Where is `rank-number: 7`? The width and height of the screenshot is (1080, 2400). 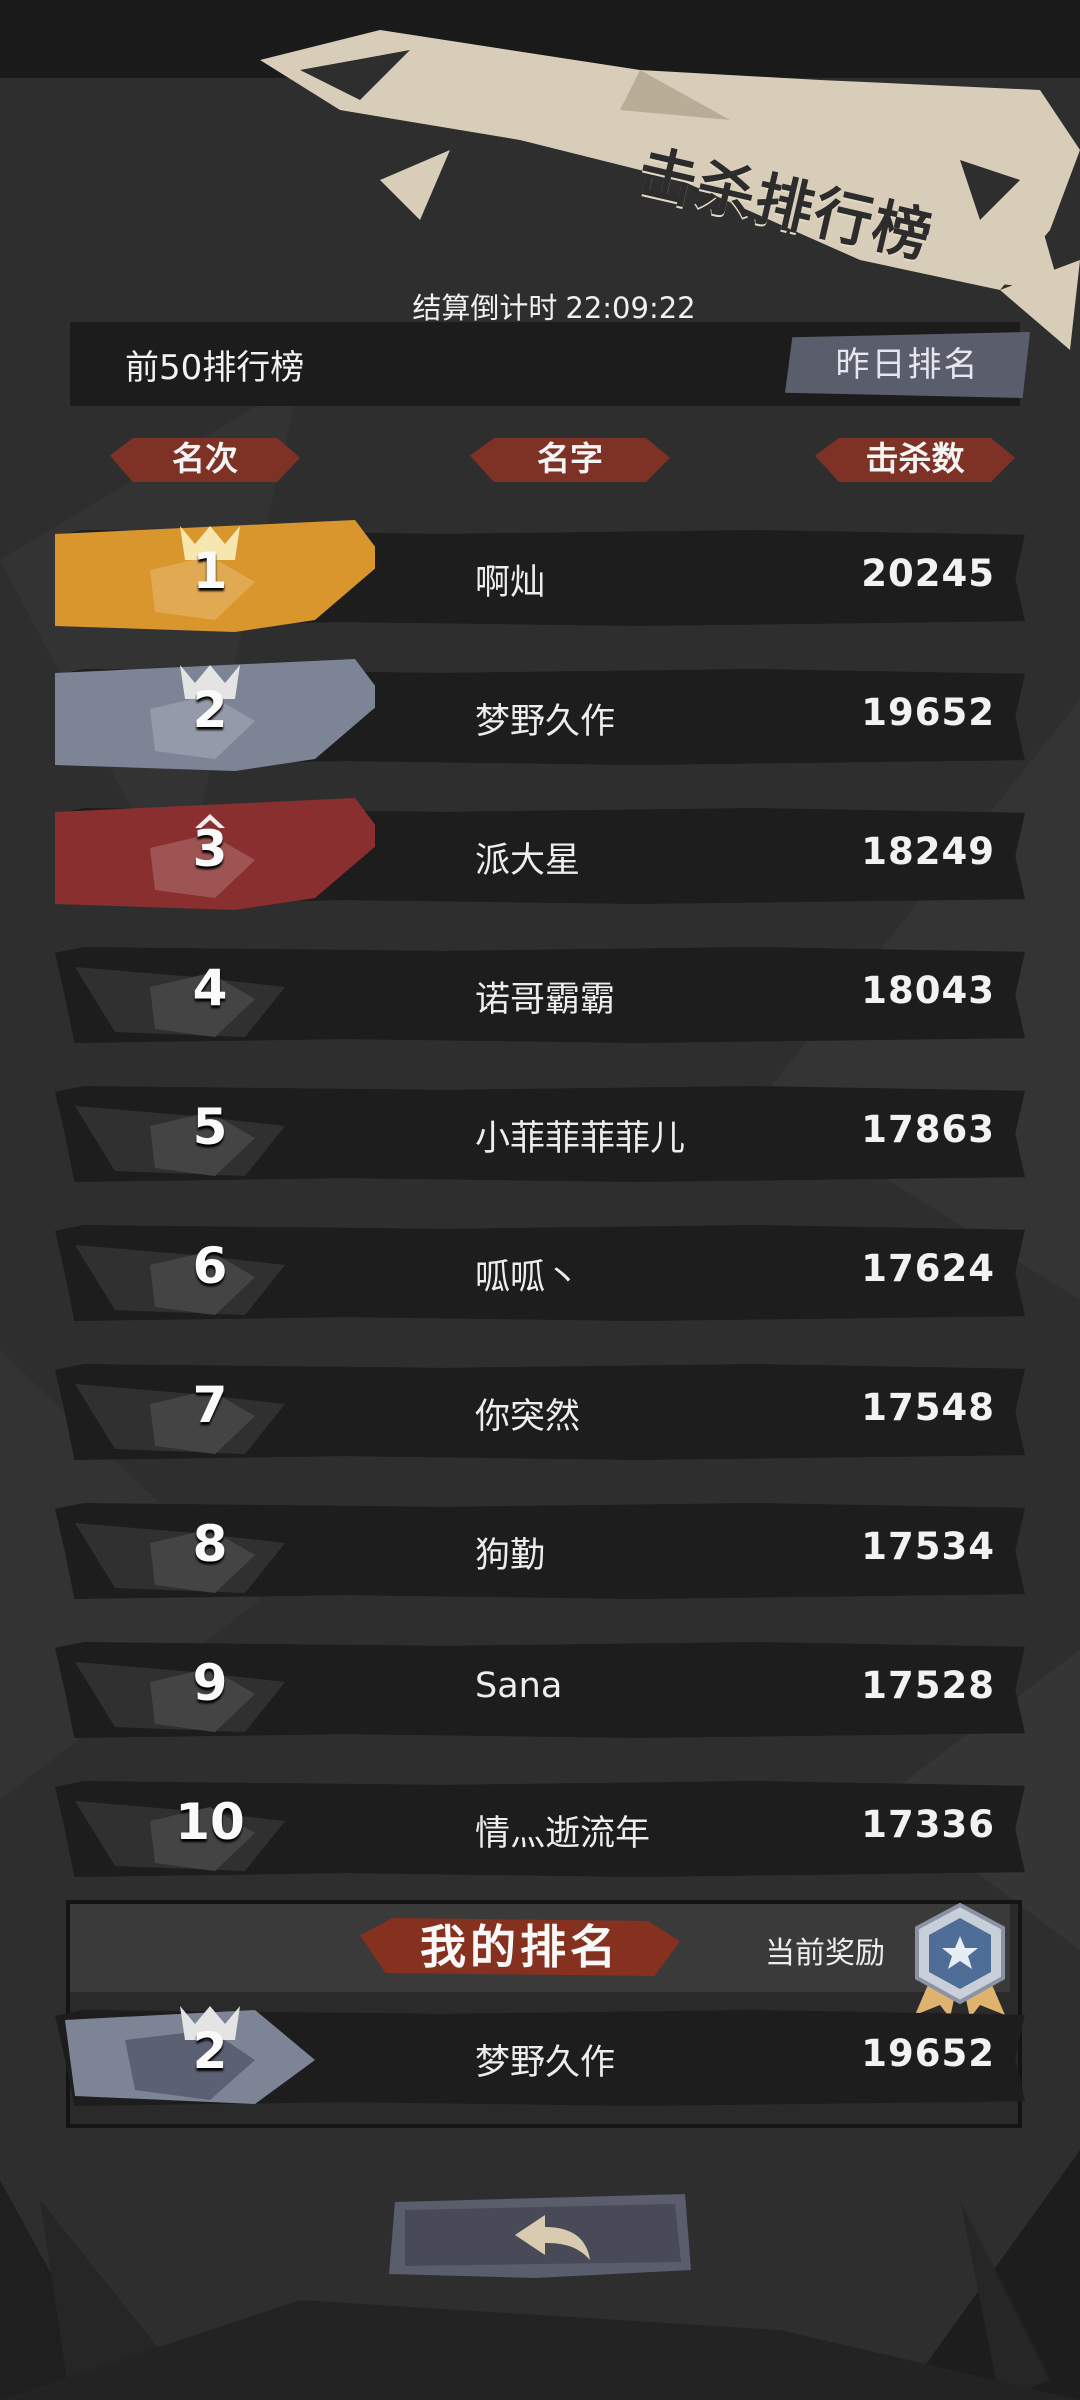
rank-number: 7 is located at coordinates (210, 1405).